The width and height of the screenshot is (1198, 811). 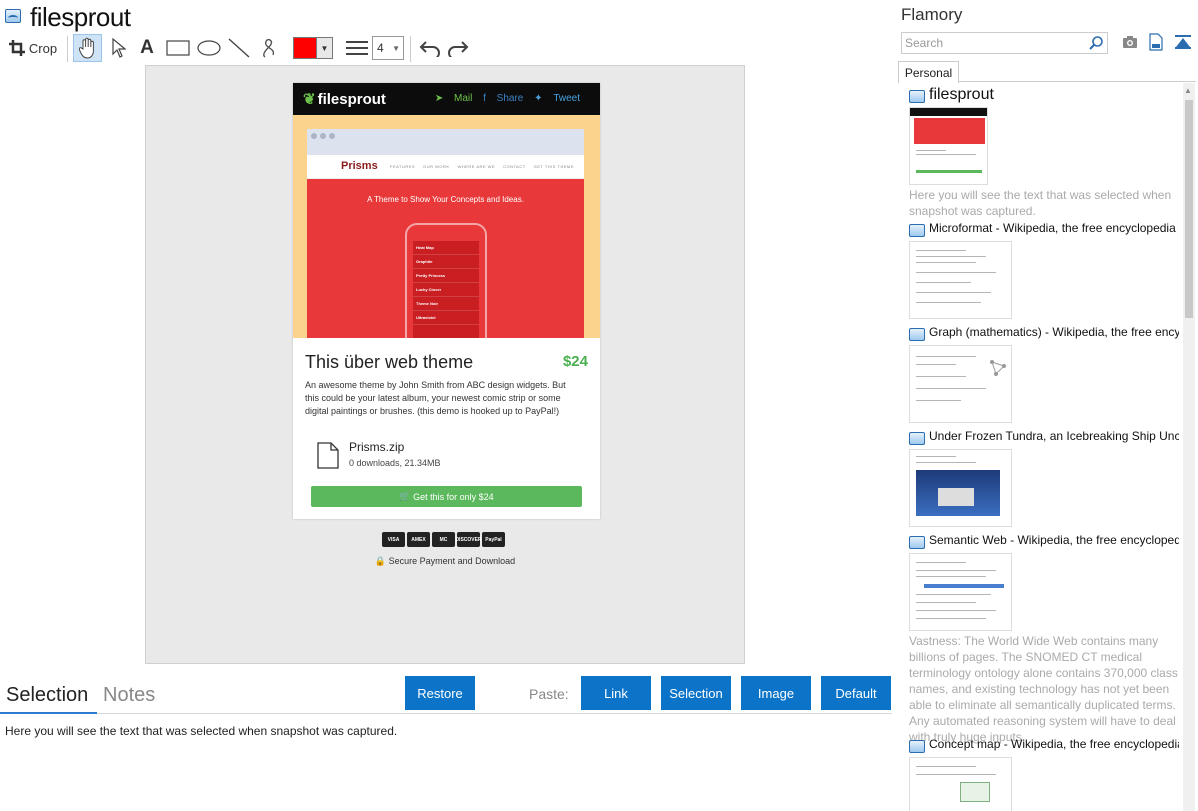 What do you see at coordinates (696, 693) in the screenshot?
I see `paste-selection-button: Selection` at bounding box center [696, 693].